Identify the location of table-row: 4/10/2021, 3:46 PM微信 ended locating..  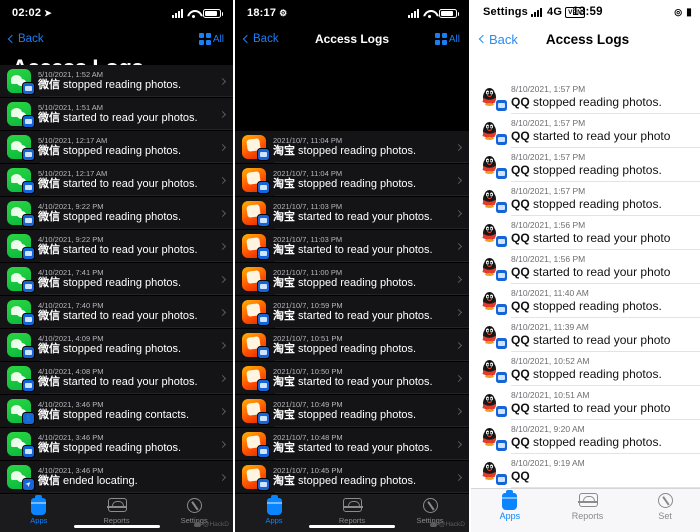
(116, 477).